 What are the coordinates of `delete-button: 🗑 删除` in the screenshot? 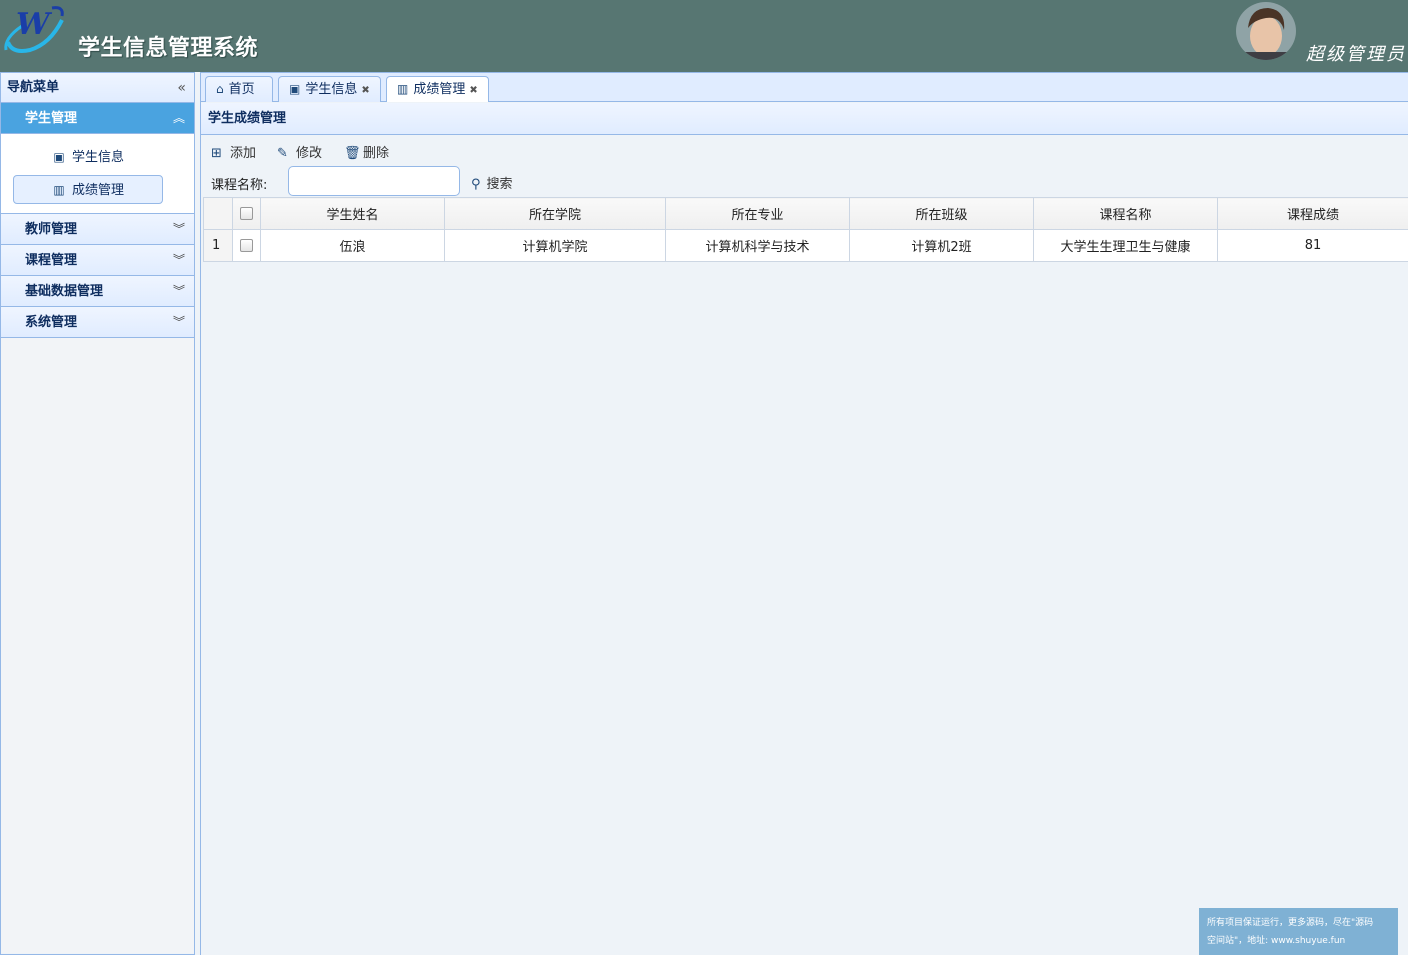 It's located at (366, 151).